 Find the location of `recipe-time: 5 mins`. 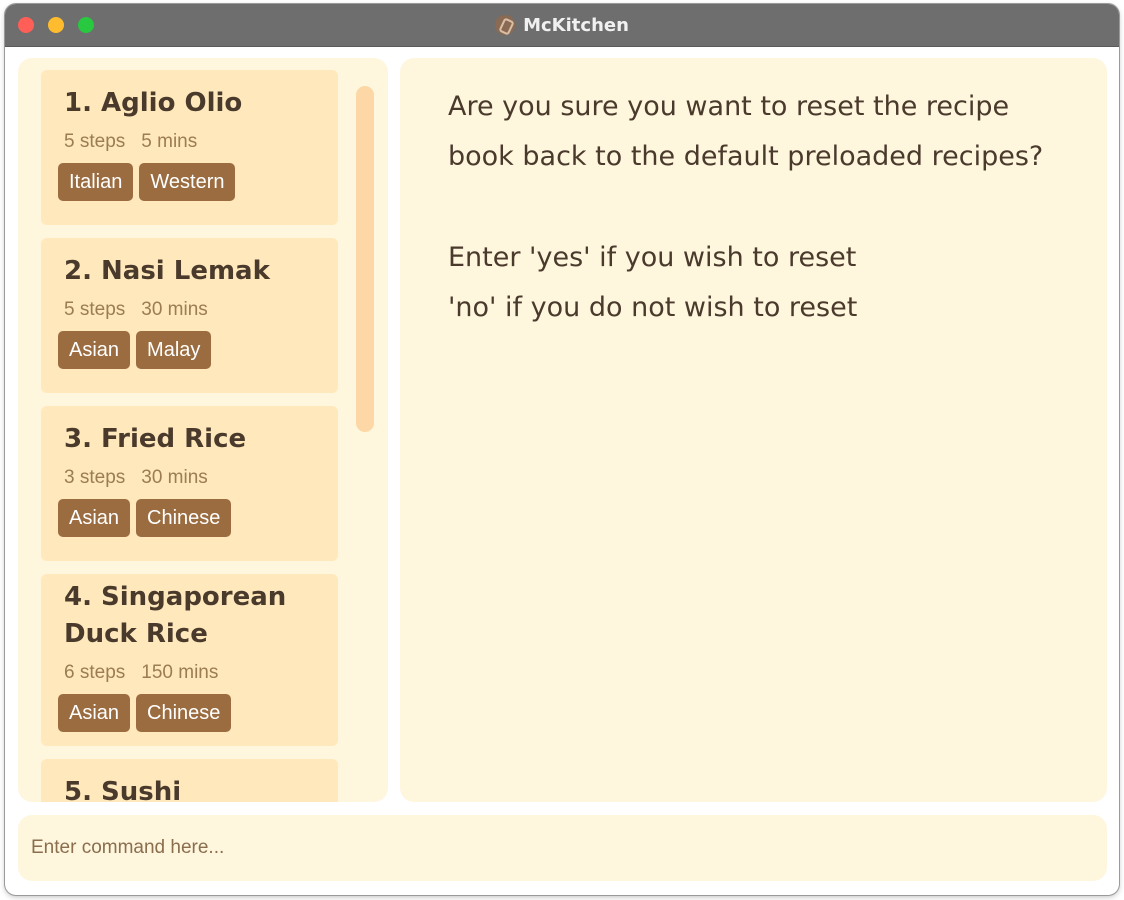

recipe-time: 5 mins is located at coordinates (169, 141).